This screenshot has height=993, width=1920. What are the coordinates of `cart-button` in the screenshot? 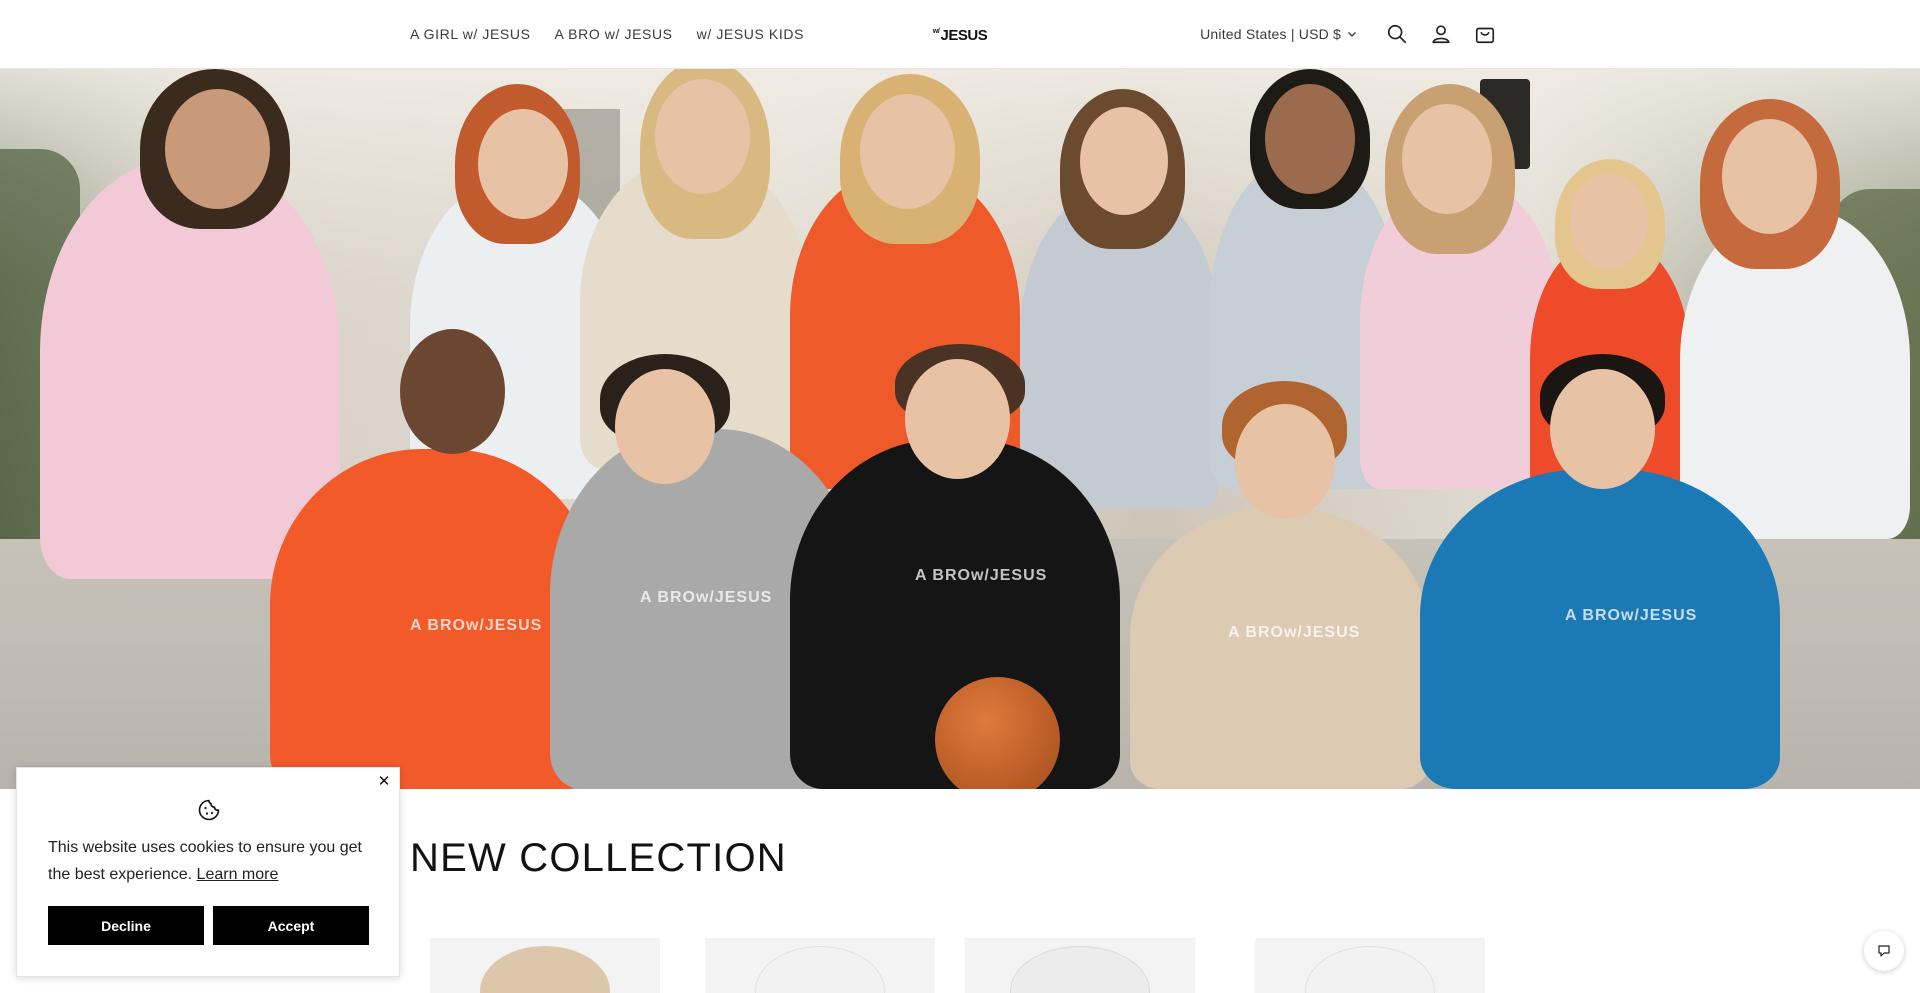 It's located at (1485, 34).